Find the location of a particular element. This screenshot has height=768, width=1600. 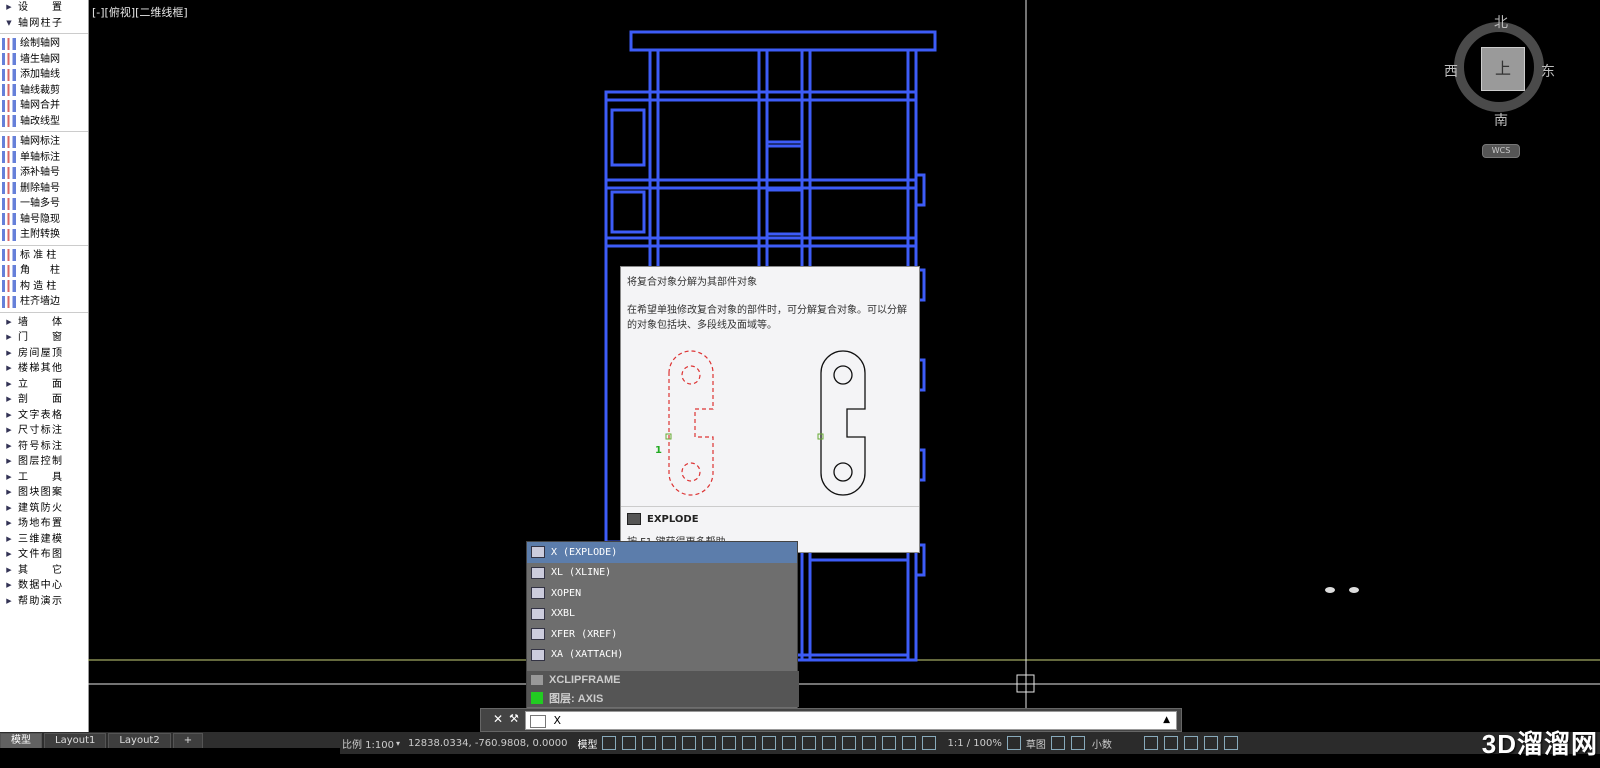

lineweight-icon is located at coordinates (769, 743).